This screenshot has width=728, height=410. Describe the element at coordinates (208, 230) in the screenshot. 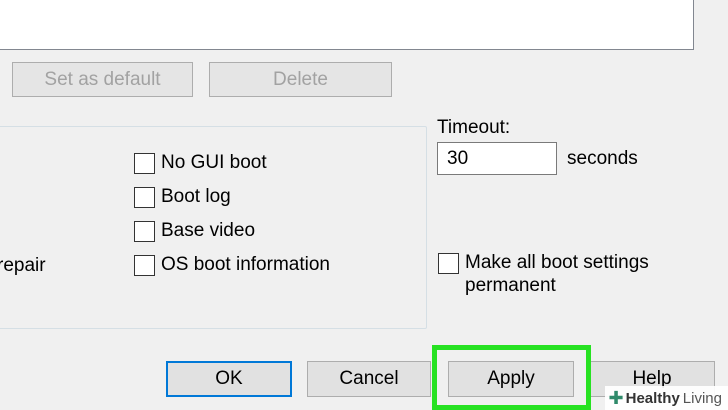

I see `checkbox-label: Base video` at that location.